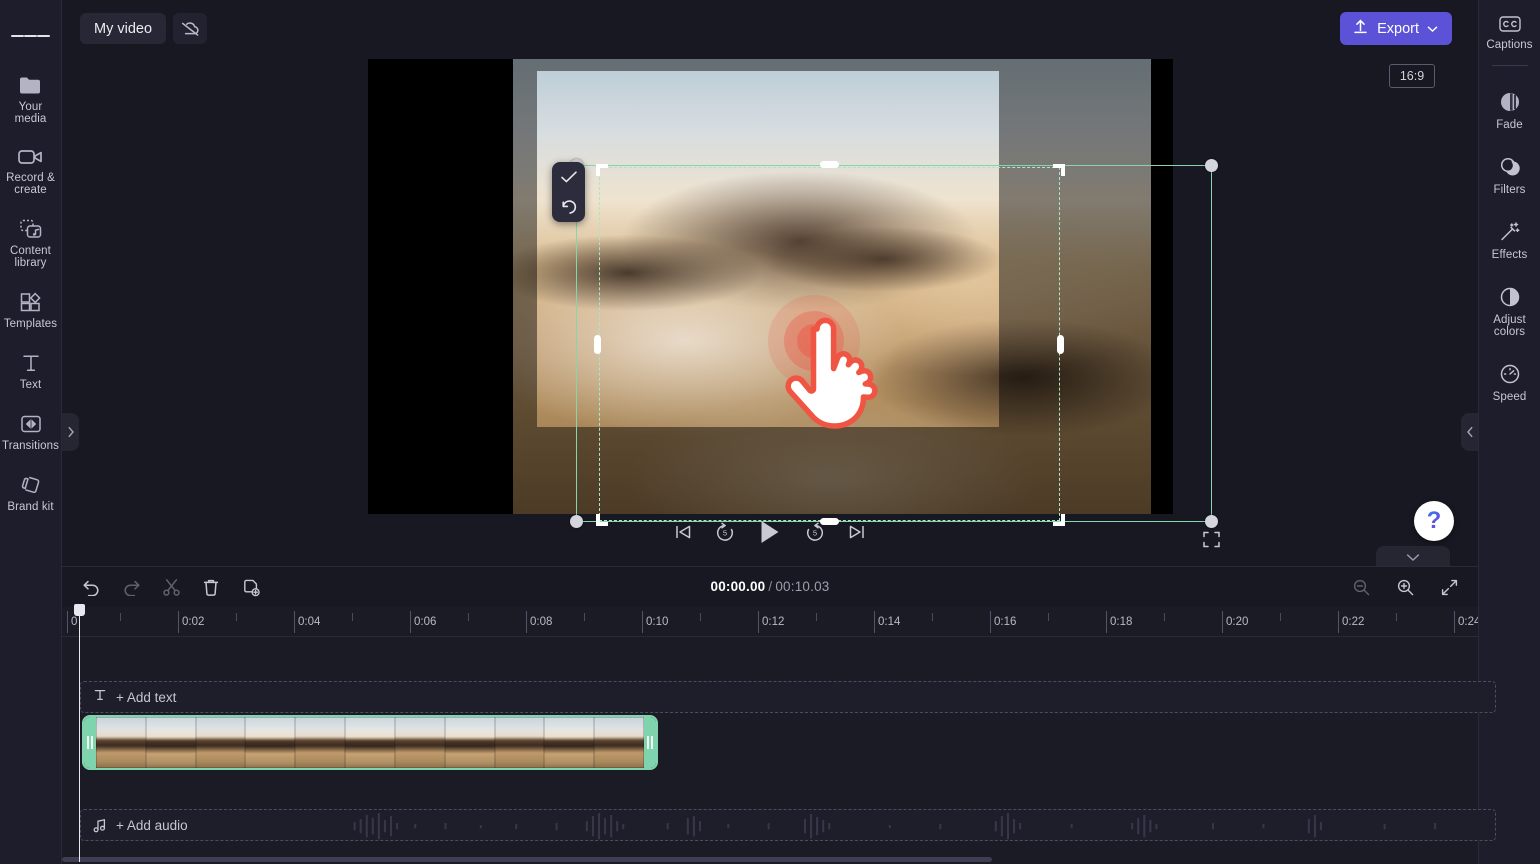  Describe the element at coordinates (770, 532) in the screenshot. I see `play-button` at that location.